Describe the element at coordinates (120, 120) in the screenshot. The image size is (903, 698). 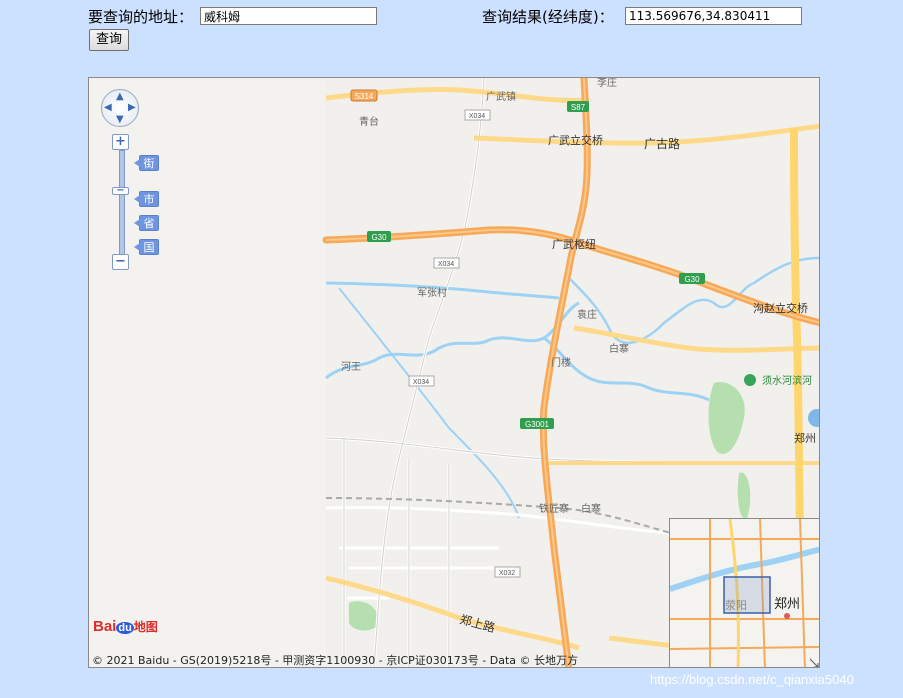
I see `pan-down-icon: ▼` at that location.